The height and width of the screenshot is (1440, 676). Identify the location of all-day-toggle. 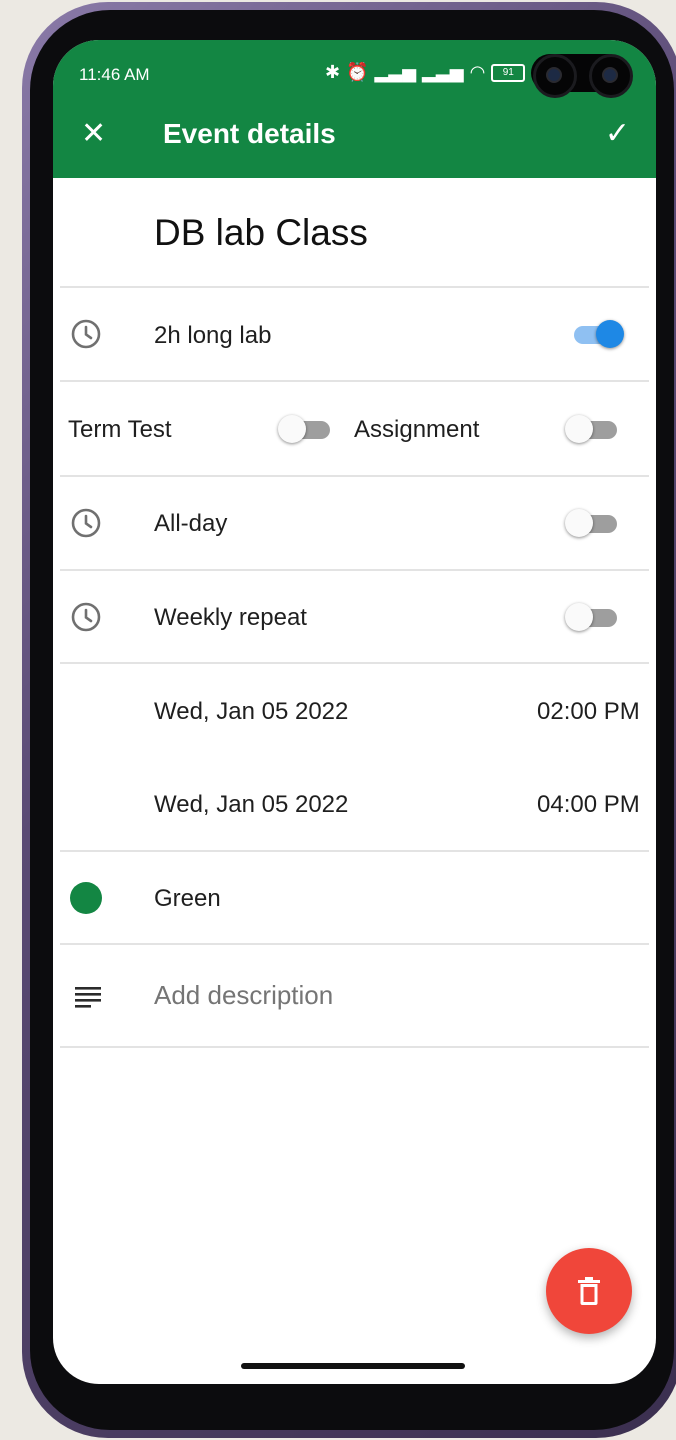
(593, 523).